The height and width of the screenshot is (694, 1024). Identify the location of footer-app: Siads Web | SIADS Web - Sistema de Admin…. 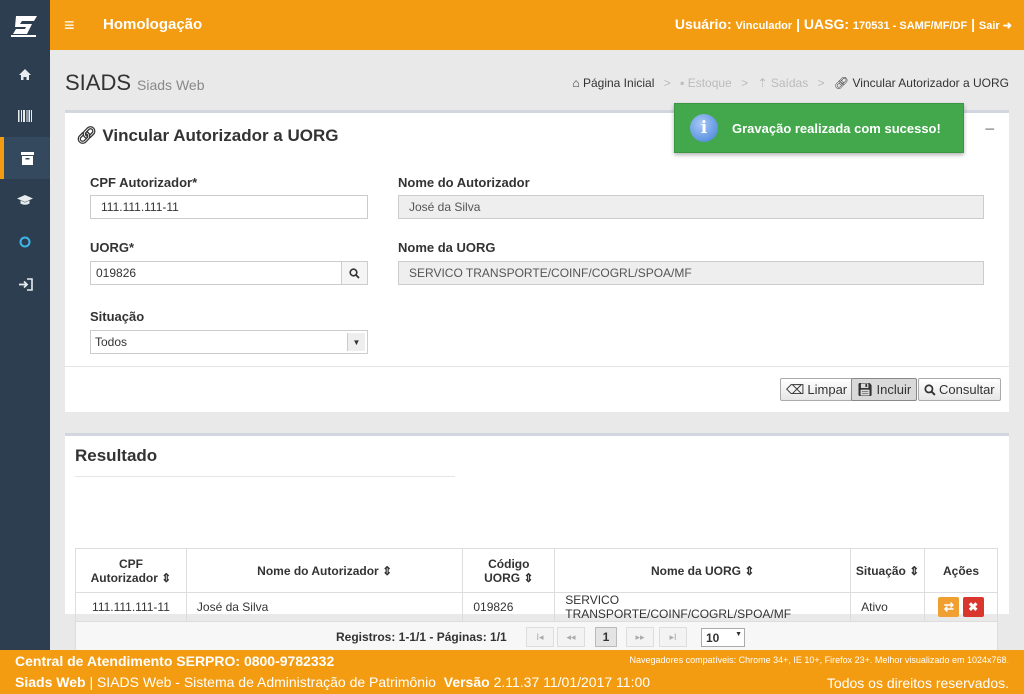
(332, 682).